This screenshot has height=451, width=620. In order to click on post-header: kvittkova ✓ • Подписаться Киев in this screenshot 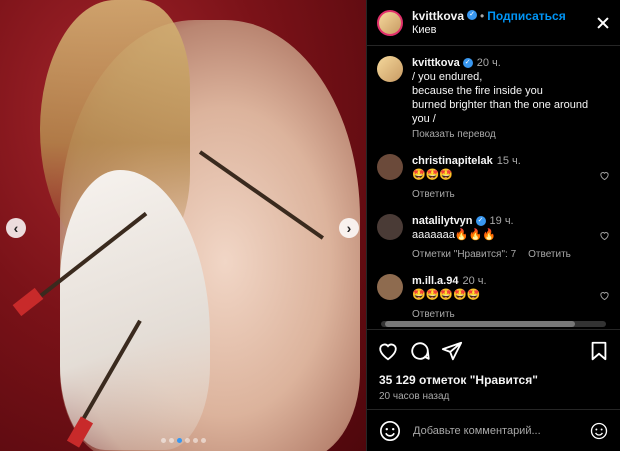, I will do `click(493, 23)`.